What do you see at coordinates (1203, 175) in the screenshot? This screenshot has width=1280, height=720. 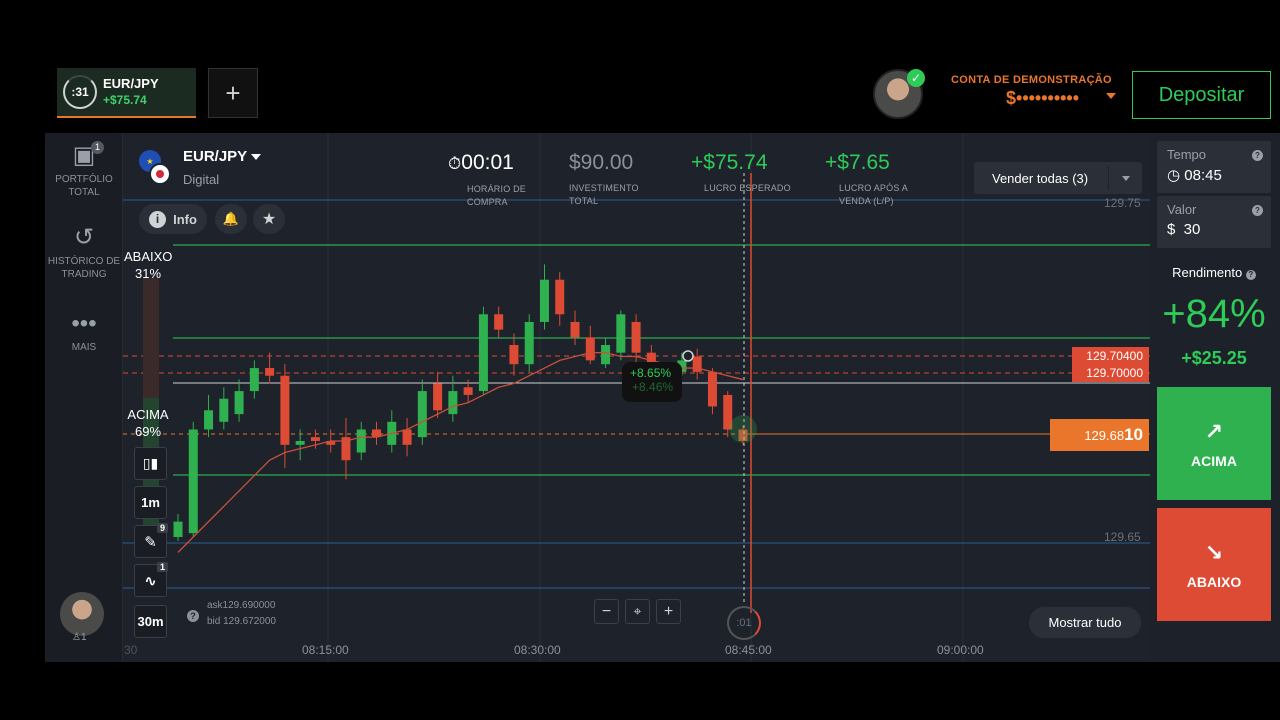 I see `field-value: 08:45` at bounding box center [1203, 175].